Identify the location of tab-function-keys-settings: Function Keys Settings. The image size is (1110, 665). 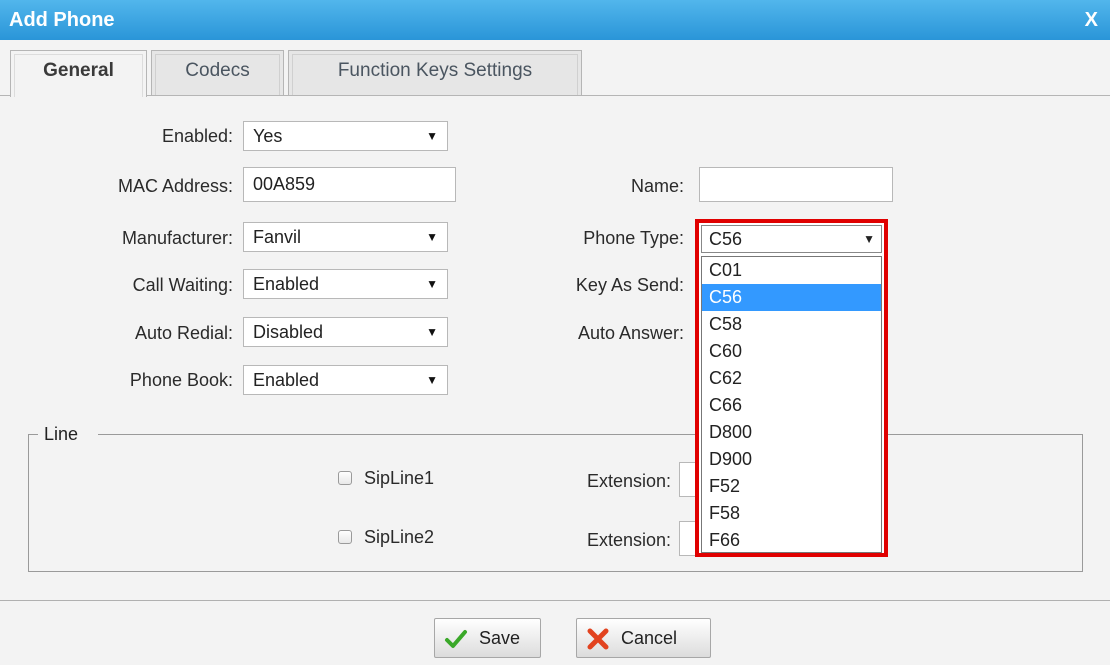
(435, 72).